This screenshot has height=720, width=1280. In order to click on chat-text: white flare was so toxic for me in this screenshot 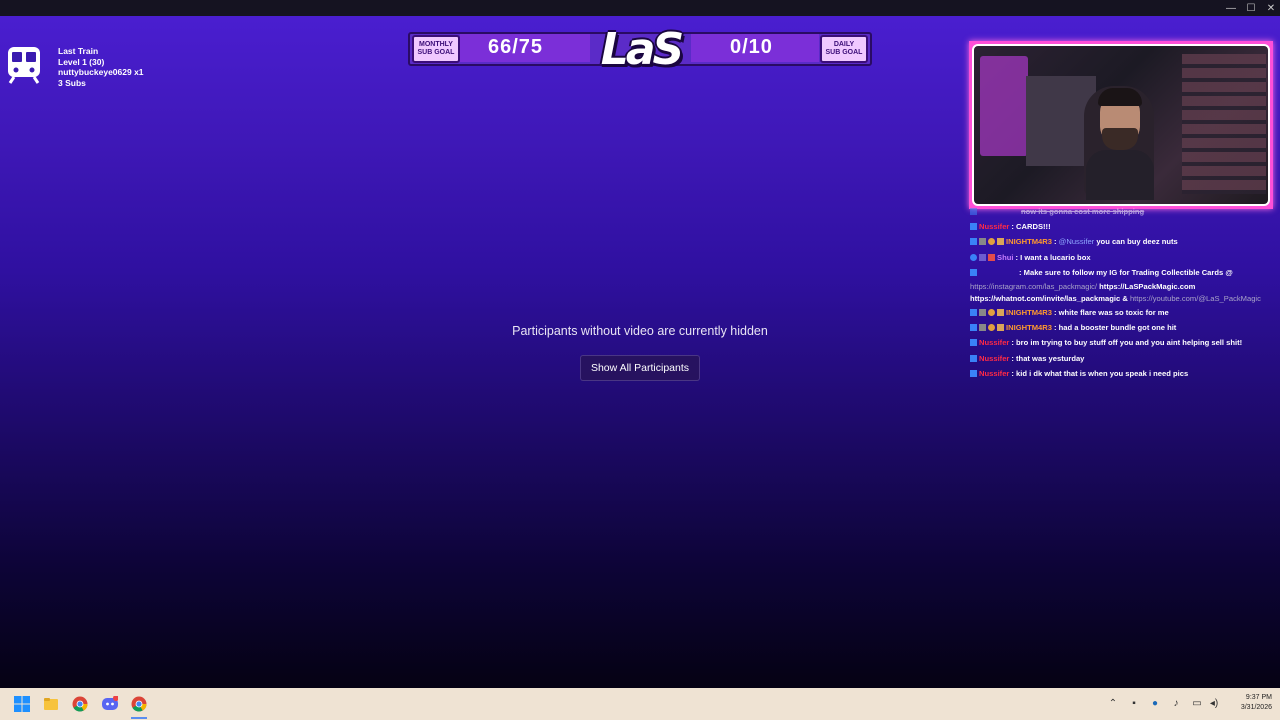, I will do `click(1113, 312)`.